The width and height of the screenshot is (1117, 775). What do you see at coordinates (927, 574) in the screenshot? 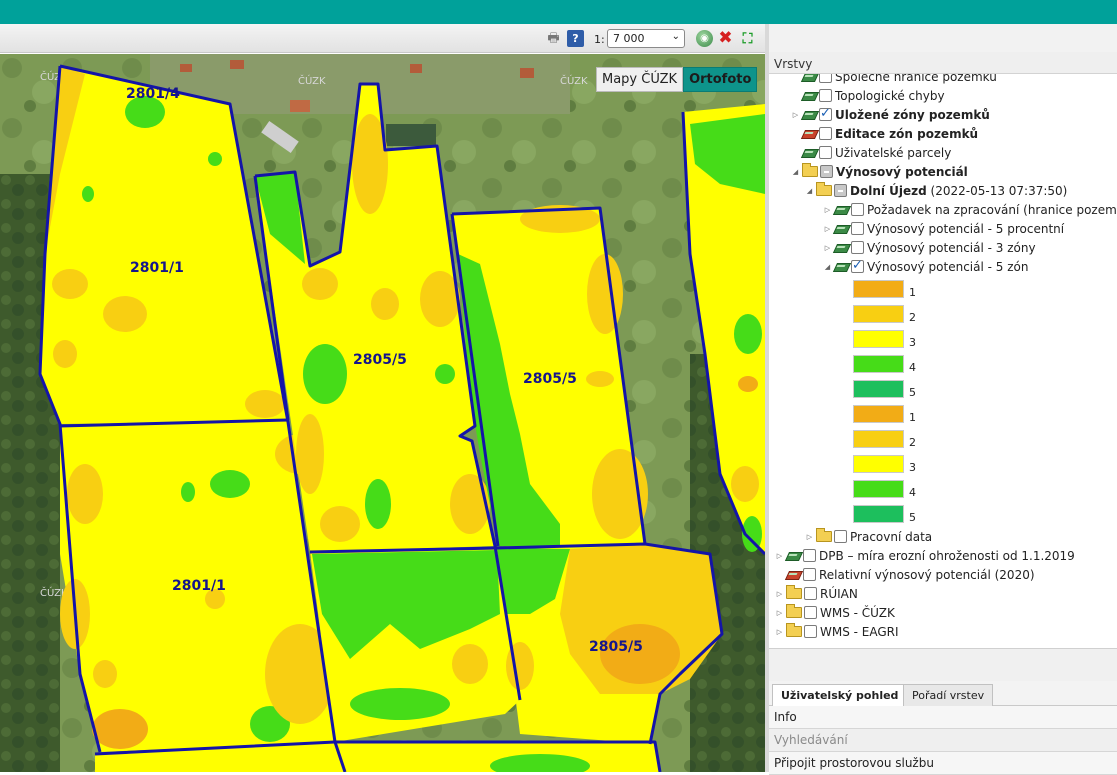
I see `layer-label: Relativní výnosový potenciál (2020)` at bounding box center [927, 574].